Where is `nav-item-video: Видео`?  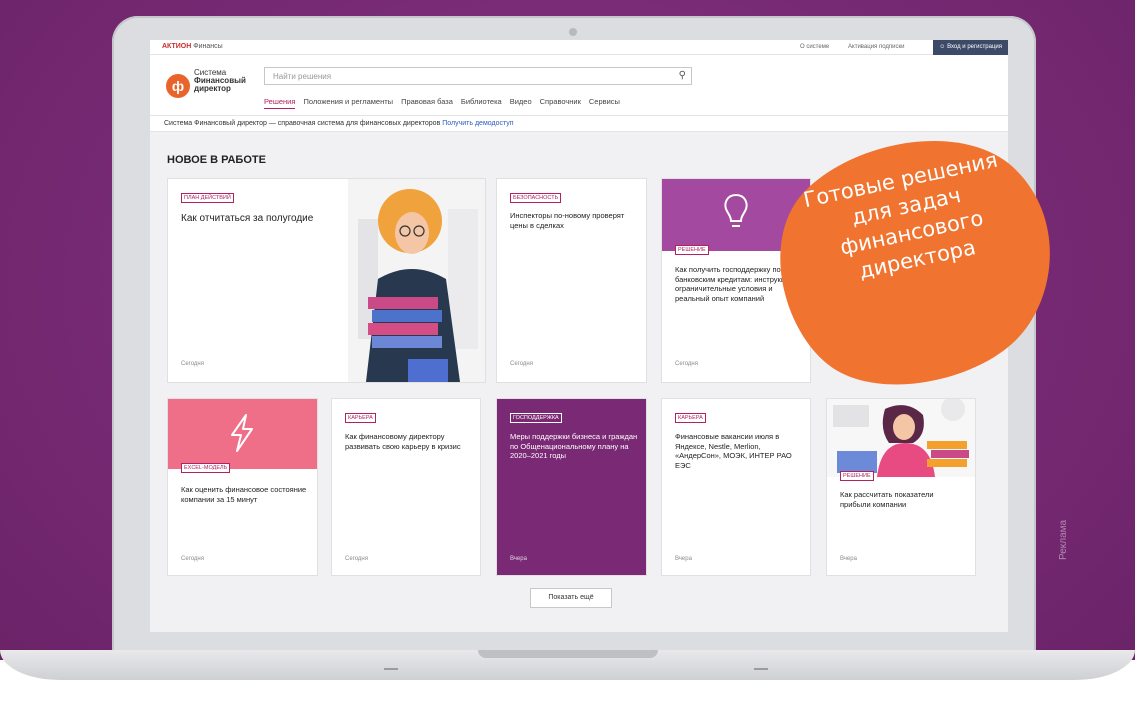
nav-item-video: Видео is located at coordinates (521, 103).